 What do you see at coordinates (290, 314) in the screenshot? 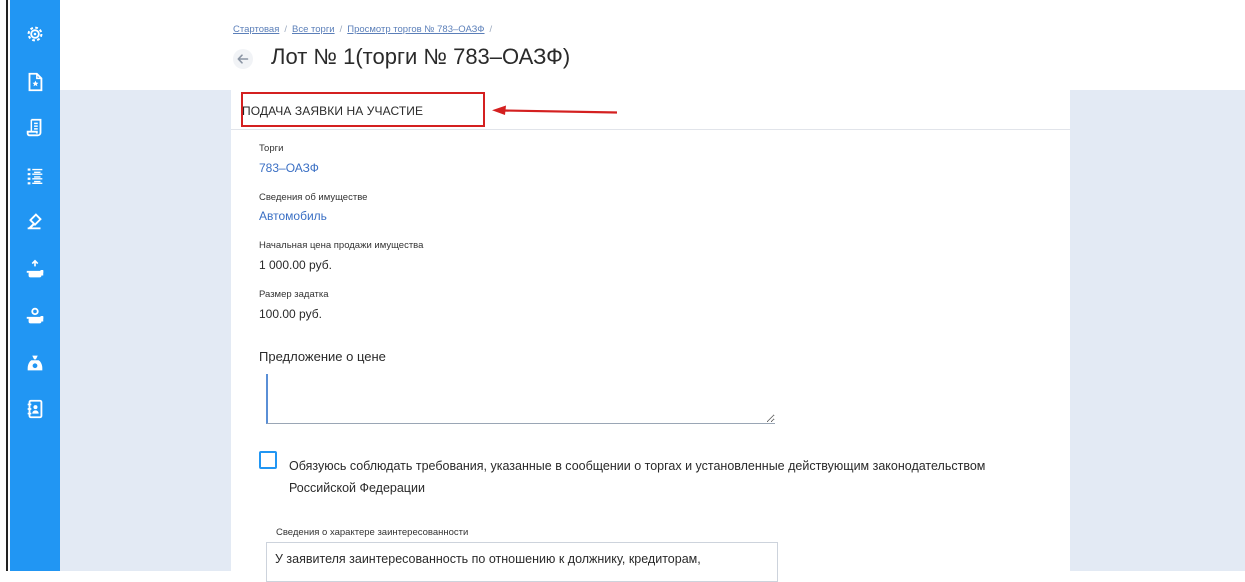
I see `deposit-value: 100.00 руб.` at bounding box center [290, 314].